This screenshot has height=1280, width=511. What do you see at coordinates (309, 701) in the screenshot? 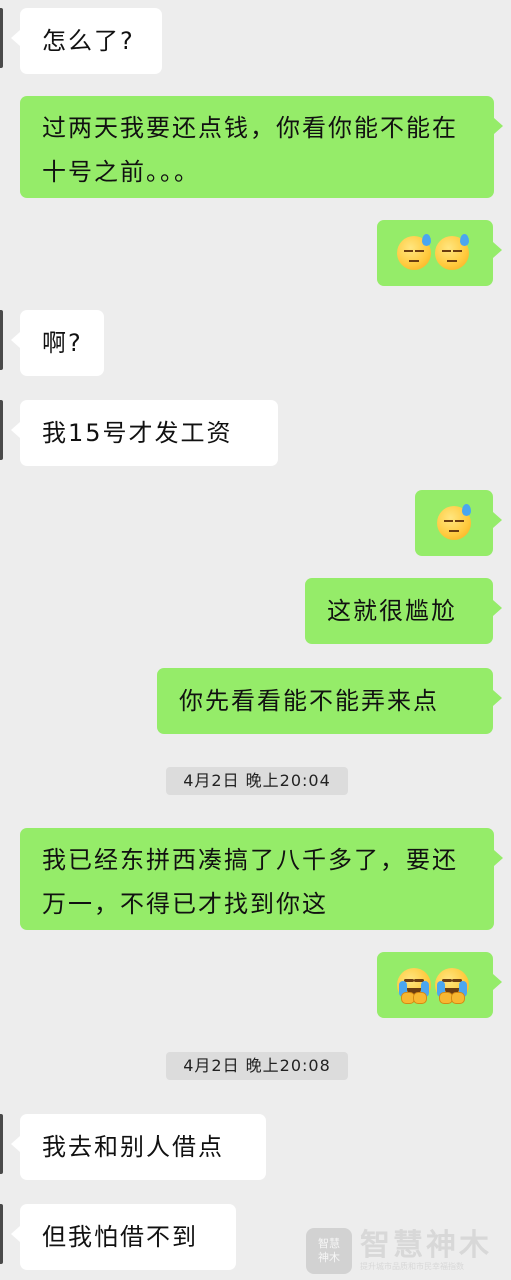
I see `message-text: 你先看看能不能弄来点` at bounding box center [309, 701].